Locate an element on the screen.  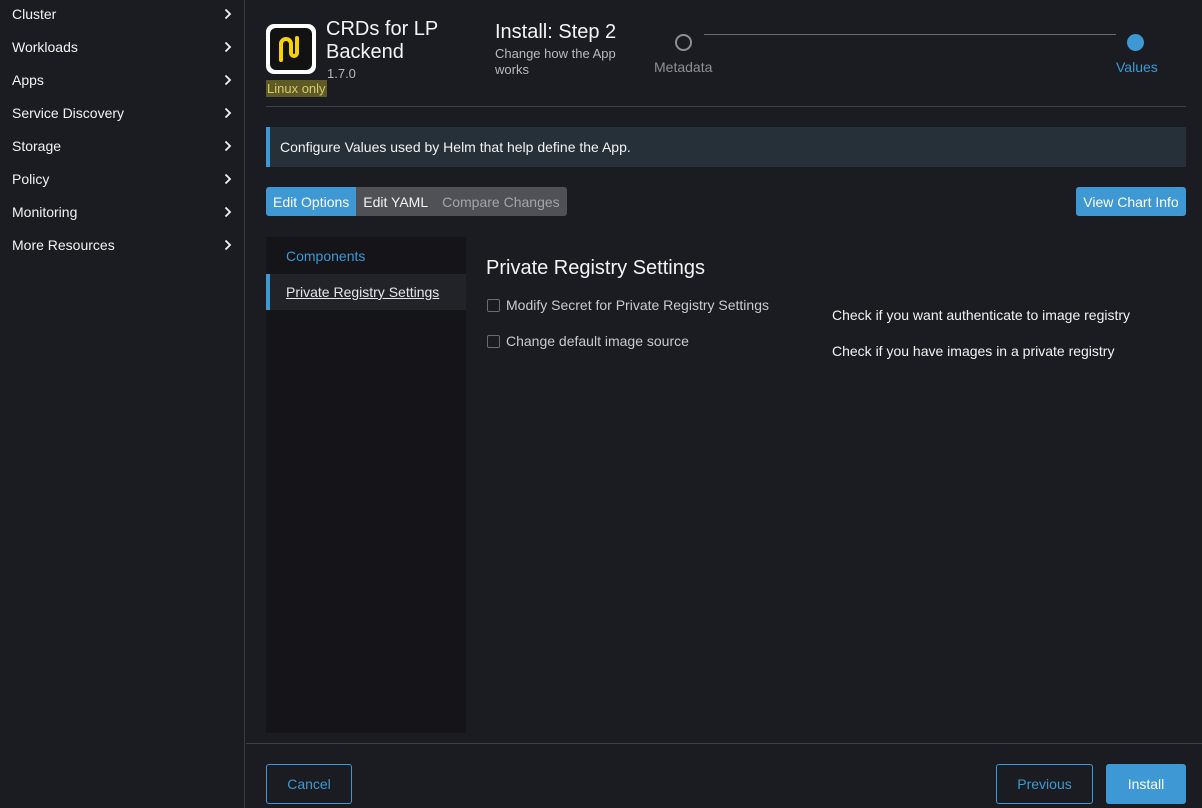
app-version: 1.7.0 is located at coordinates (341, 73).